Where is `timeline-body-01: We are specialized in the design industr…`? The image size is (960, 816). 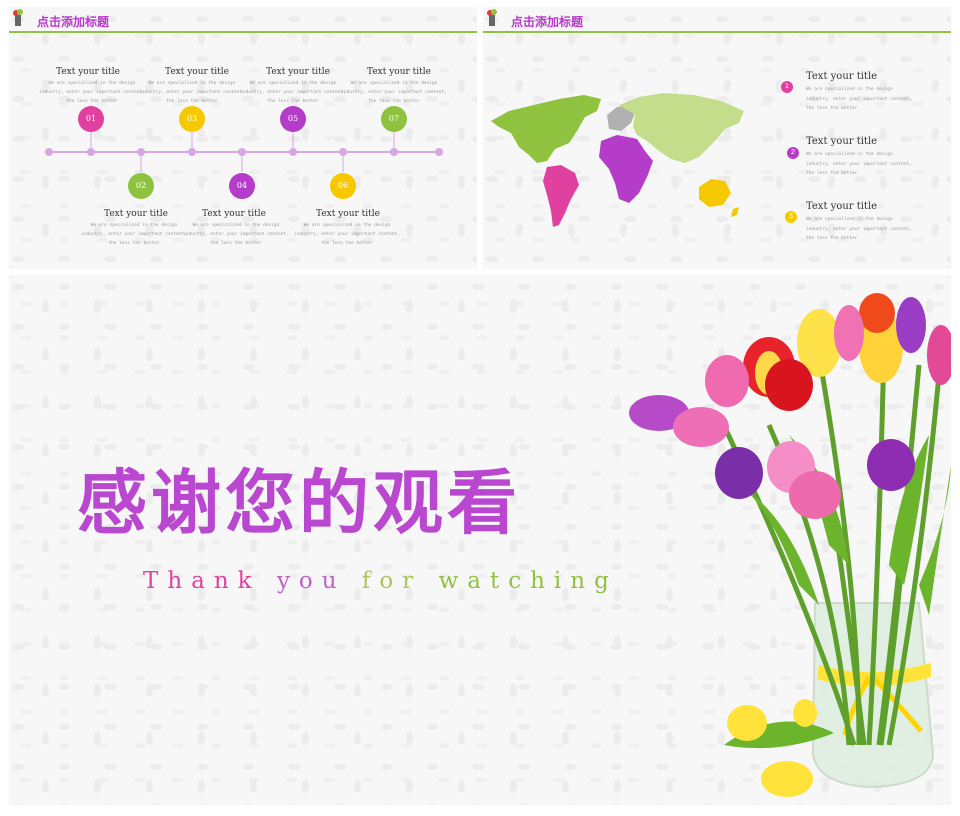
timeline-body-01: We are specialized in the design industr… is located at coordinates (92, 92).